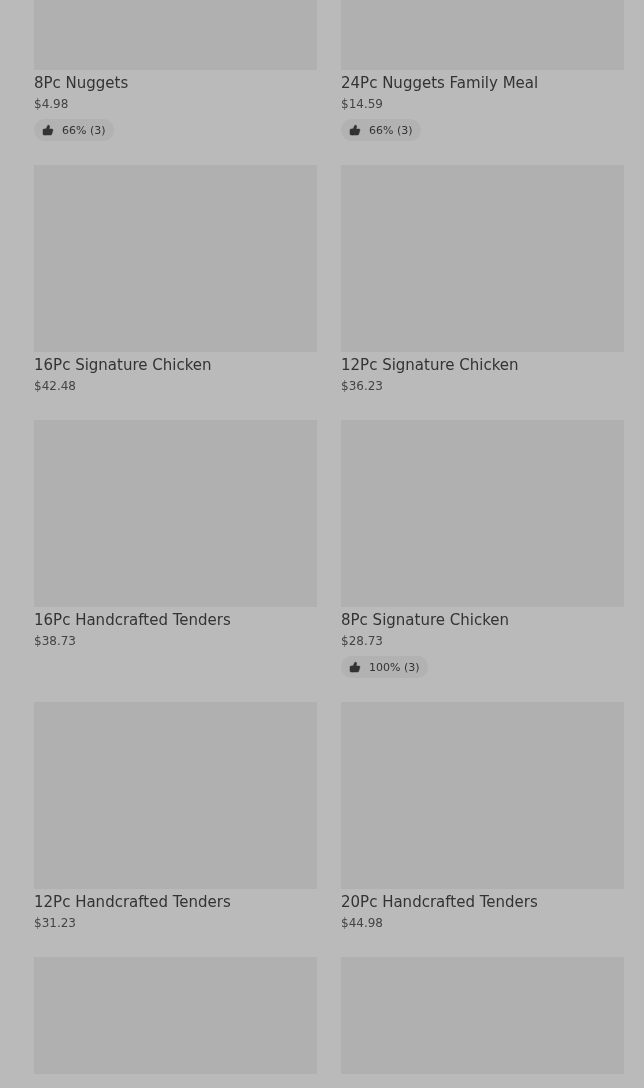 This screenshot has height=1088, width=644. I want to click on product-name: 24Pc Nuggets Family Meal, so click(440, 83).